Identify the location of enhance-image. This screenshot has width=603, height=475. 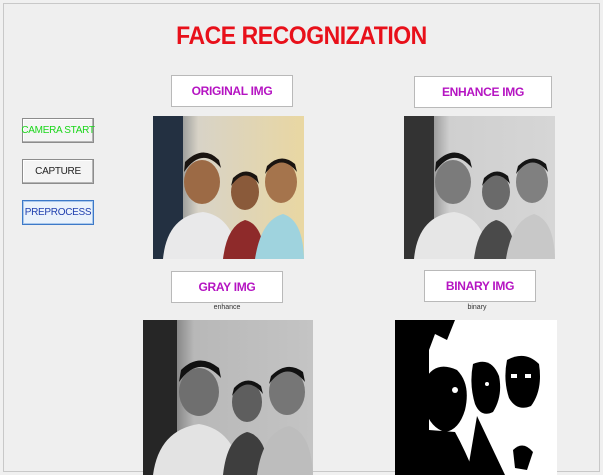
(479, 187).